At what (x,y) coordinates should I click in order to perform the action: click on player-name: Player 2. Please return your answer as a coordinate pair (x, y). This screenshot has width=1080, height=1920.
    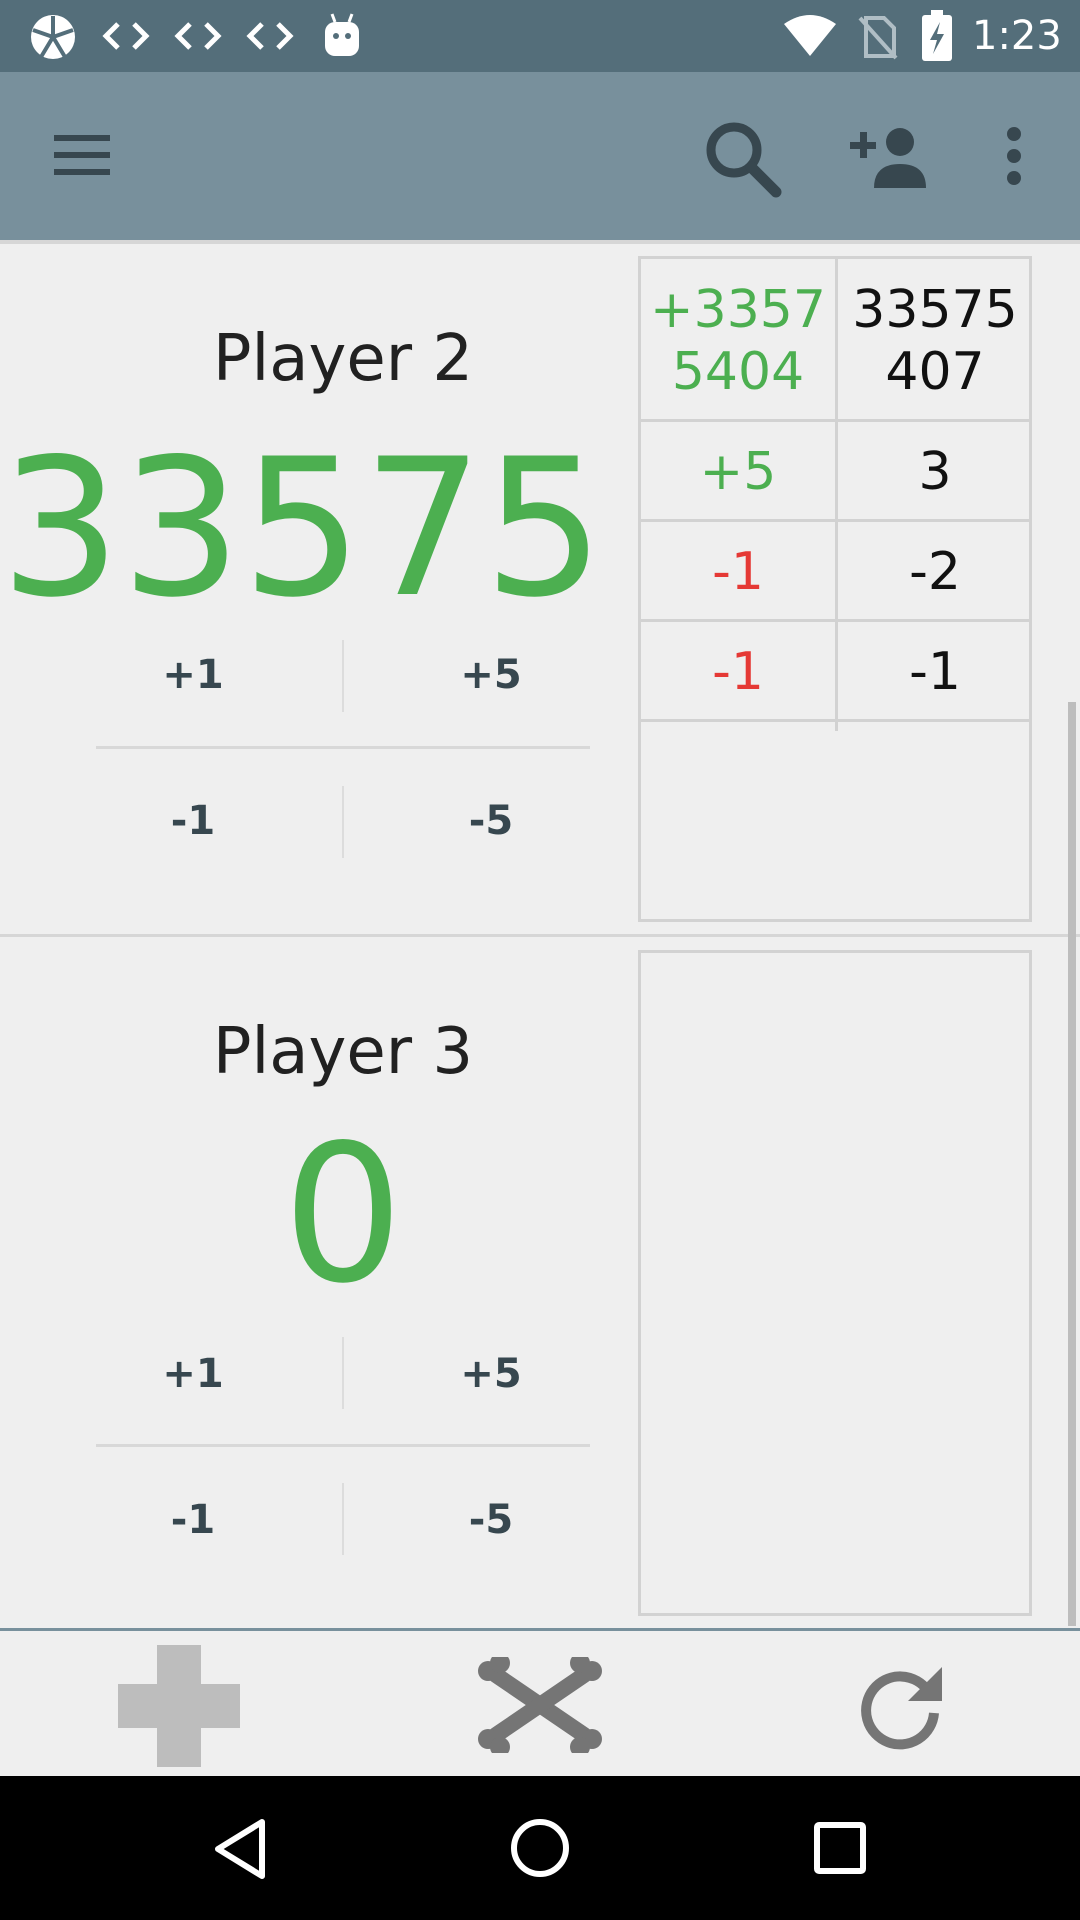
    Looking at the image, I should click on (343, 359).